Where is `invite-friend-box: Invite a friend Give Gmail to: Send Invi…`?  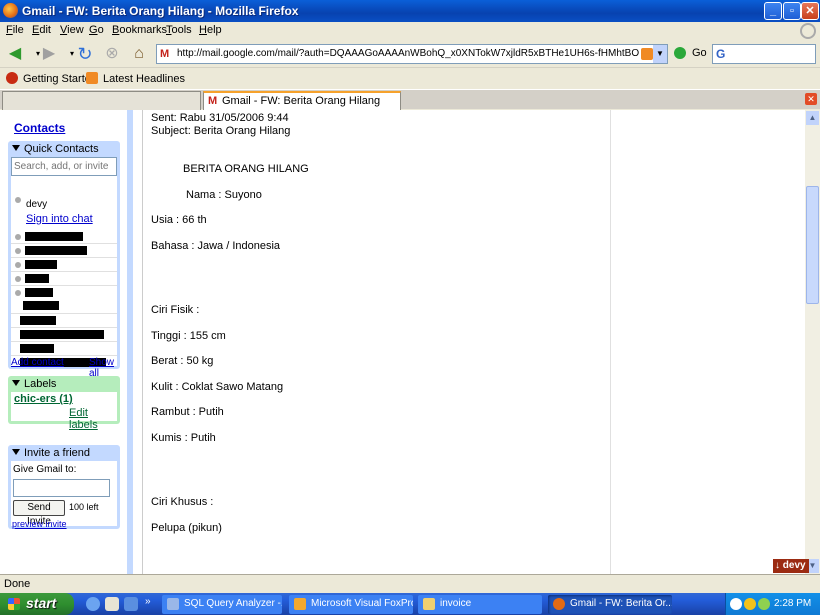 invite-friend-box: Invite a friend Give Gmail to: Send Invi… is located at coordinates (64, 487).